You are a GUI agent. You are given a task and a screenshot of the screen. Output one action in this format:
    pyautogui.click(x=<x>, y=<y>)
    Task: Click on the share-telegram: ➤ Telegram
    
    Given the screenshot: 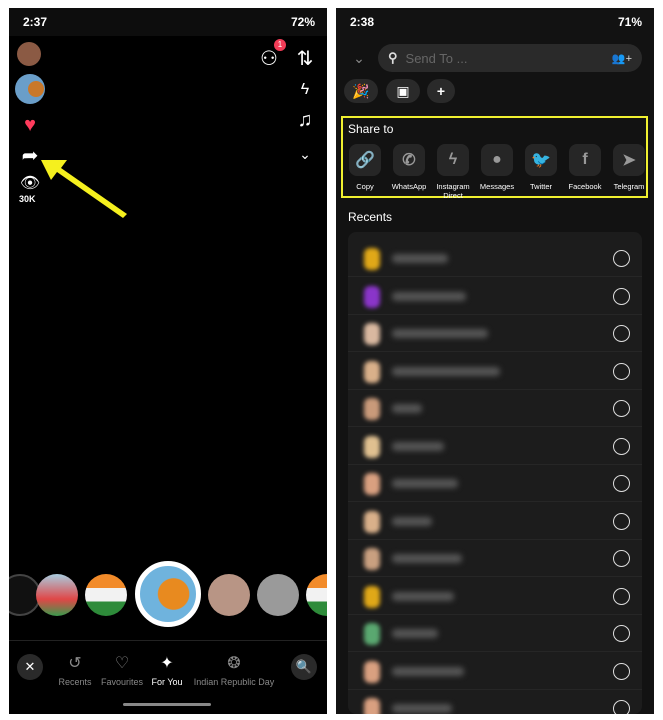 What is the action you would take?
    pyautogui.click(x=629, y=167)
    